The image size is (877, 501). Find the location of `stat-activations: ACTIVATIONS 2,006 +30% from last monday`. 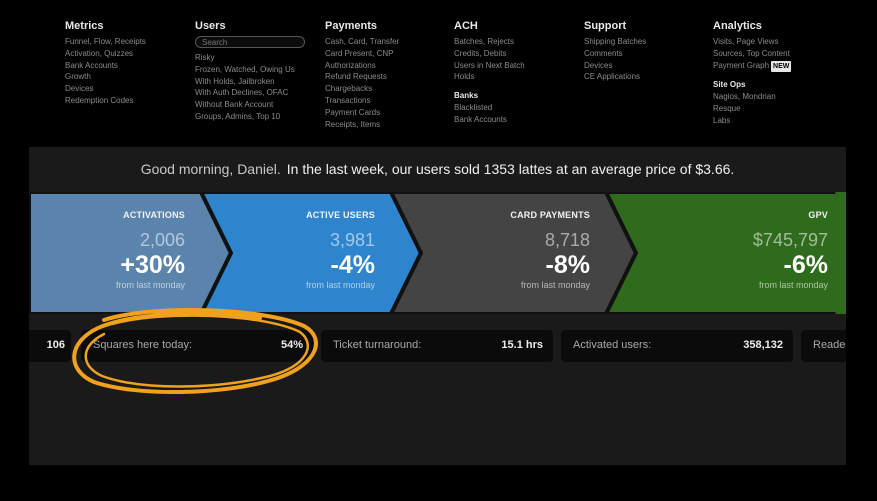

stat-activations: ACTIVATIONS 2,006 +30% from last monday is located at coordinates (107, 253).